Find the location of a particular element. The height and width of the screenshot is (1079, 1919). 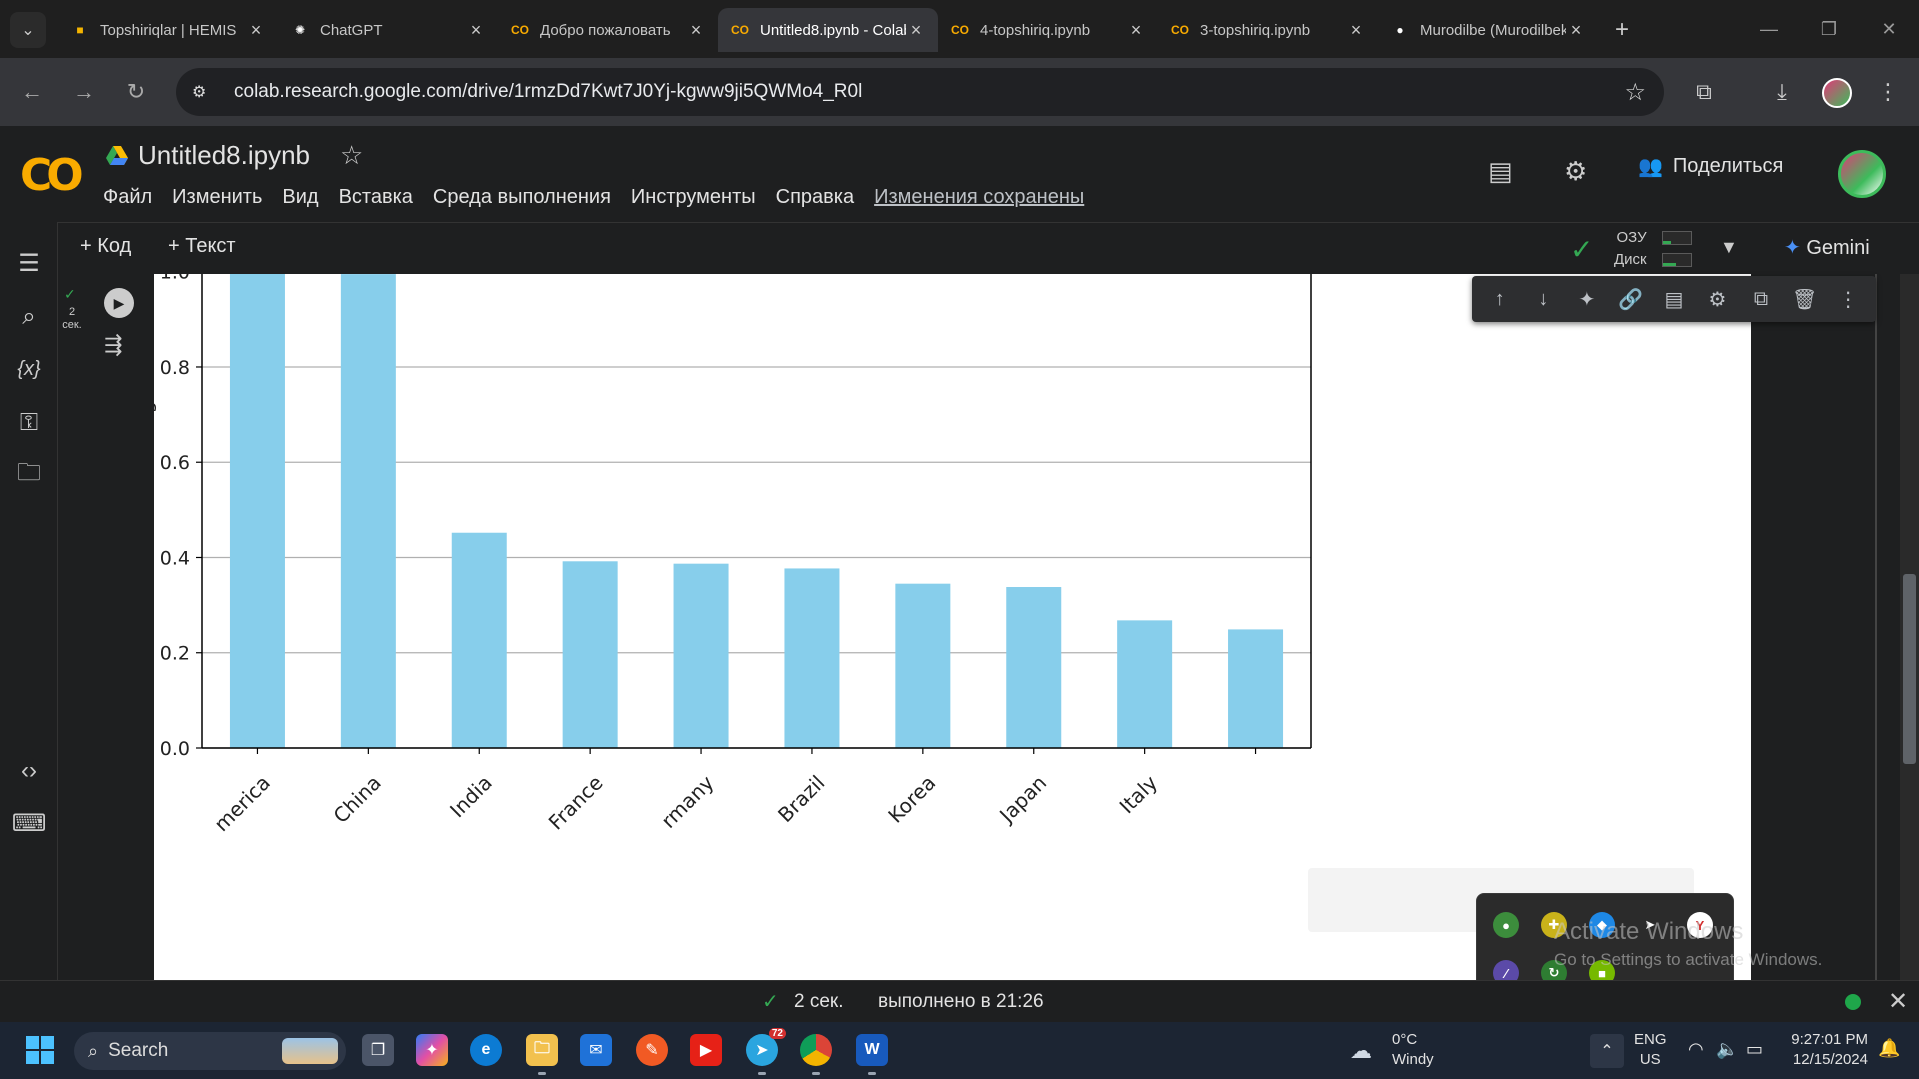

wifi-icon: ◠ is located at coordinates (1696, 1049).